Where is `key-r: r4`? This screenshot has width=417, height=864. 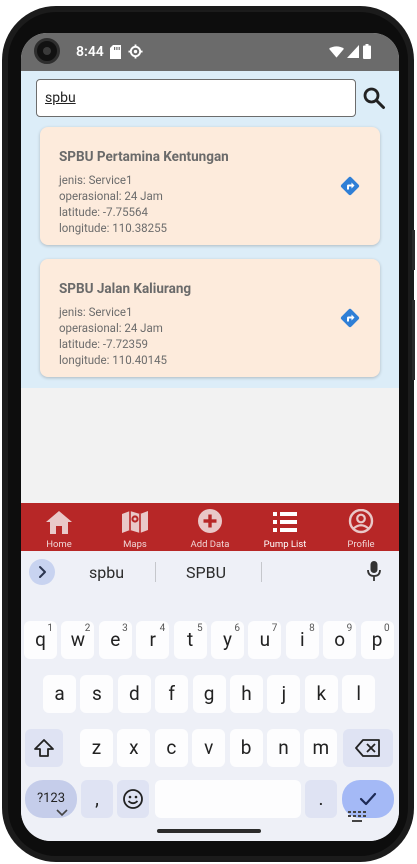
key-r: r4 is located at coordinates (153, 640).